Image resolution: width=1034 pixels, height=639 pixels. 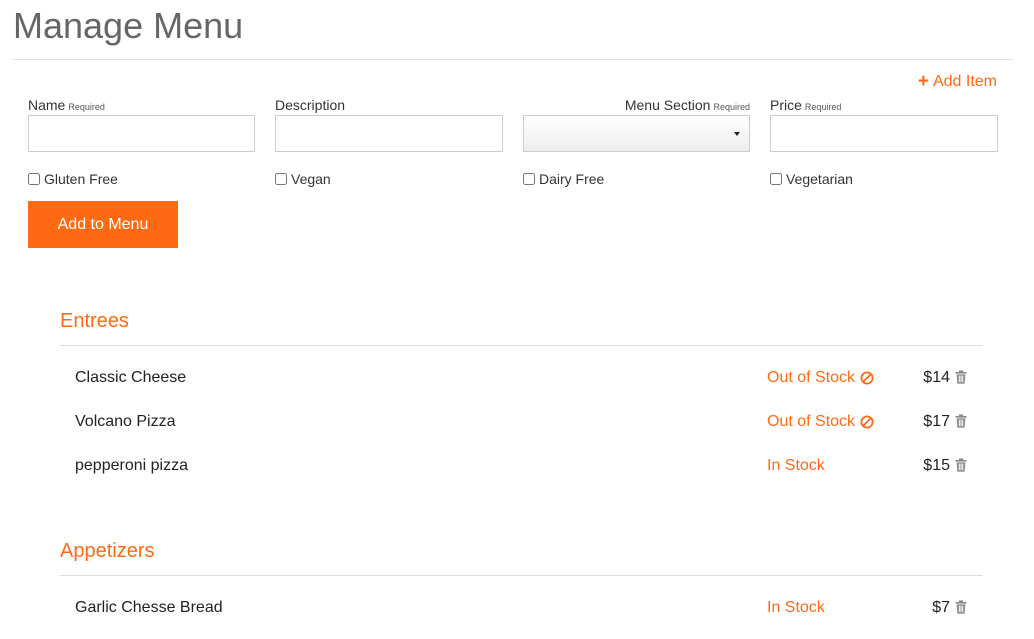 What do you see at coordinates (636, 133) in the screenshot?
I see `menu-section-select` at bounding box center [636, 133].